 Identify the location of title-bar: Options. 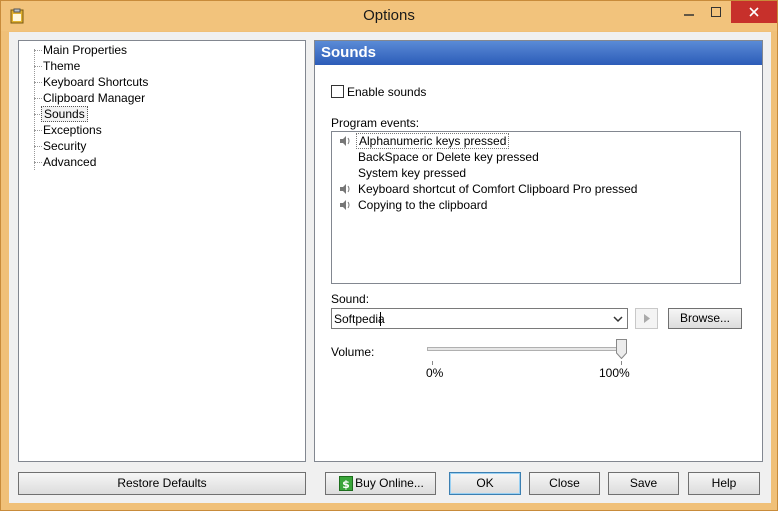
(389, 16).